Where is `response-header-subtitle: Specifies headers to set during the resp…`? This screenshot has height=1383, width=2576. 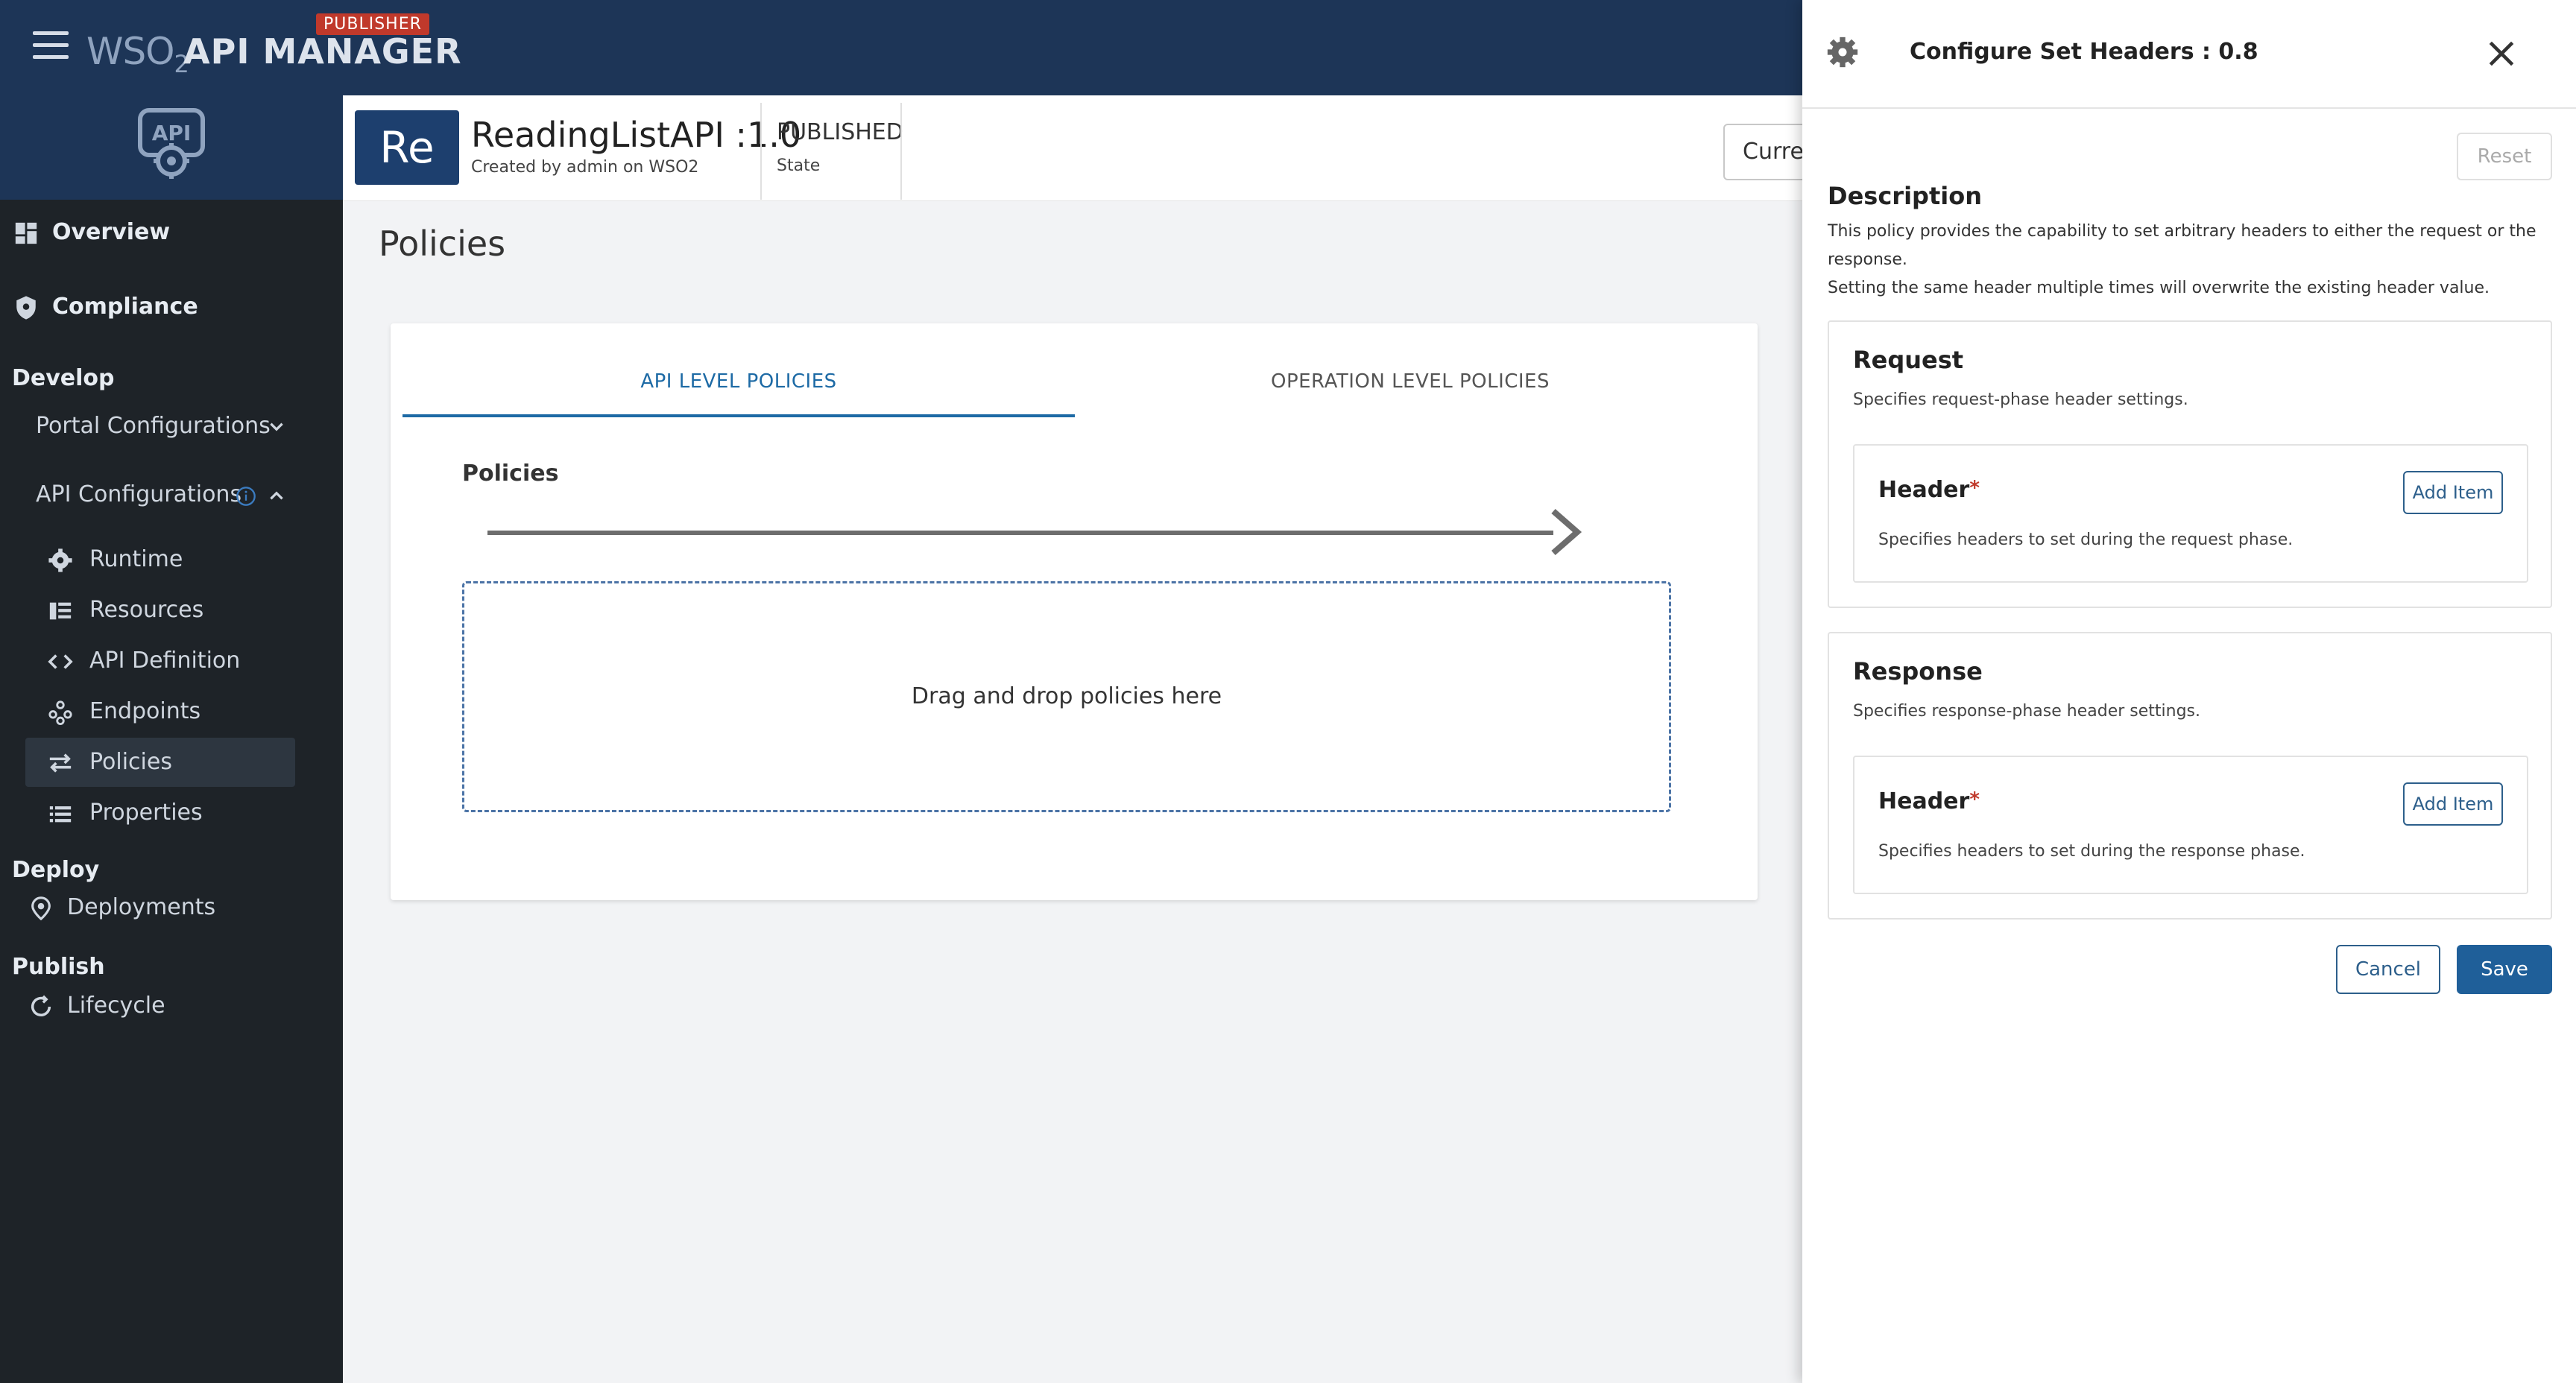 response-header-subtitle: Specifies headers to set during the resp… is located at coordinates (2091, 851).